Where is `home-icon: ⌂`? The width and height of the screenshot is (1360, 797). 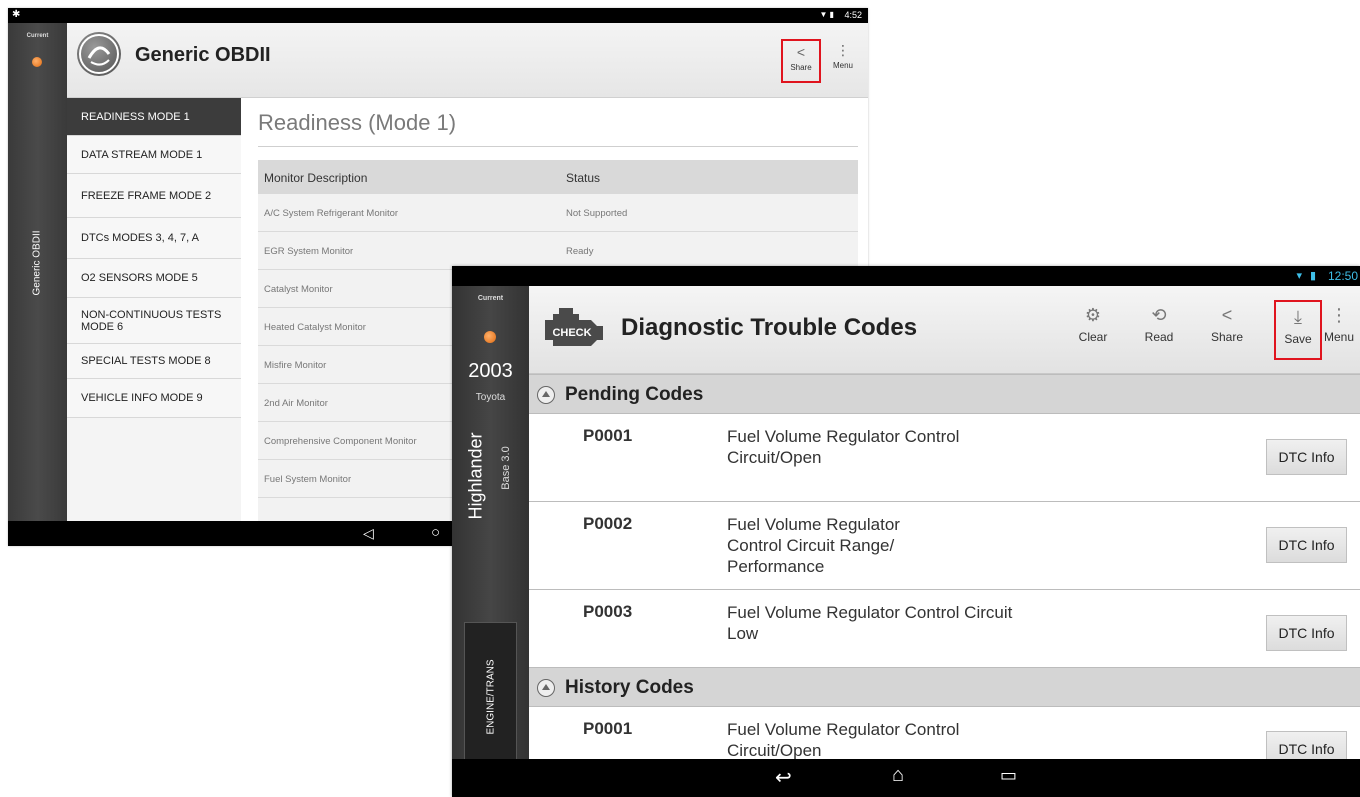 home-icon: ⌂ is located at coordinates (898, 775).